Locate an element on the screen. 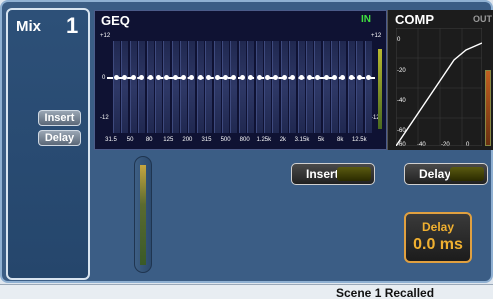 The image size is (493, 299). channel-type-label: Mix is located at coordinates (29, 26).